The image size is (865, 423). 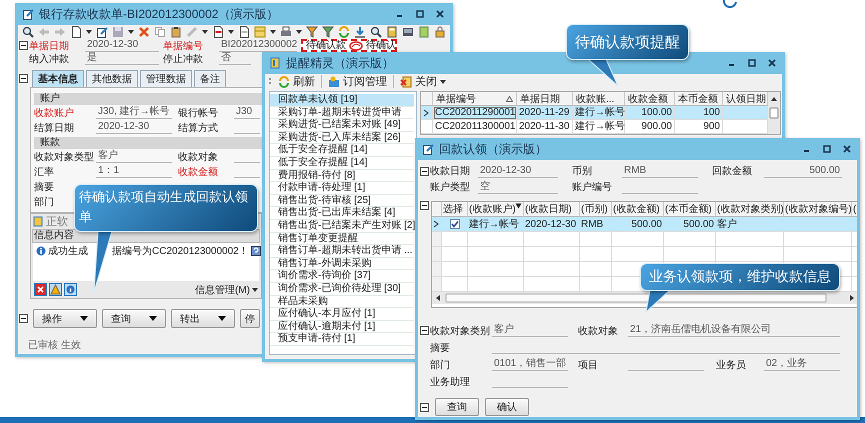 I want to click on input-field: J30, 建行→帐号, so click(x=134, y=112).